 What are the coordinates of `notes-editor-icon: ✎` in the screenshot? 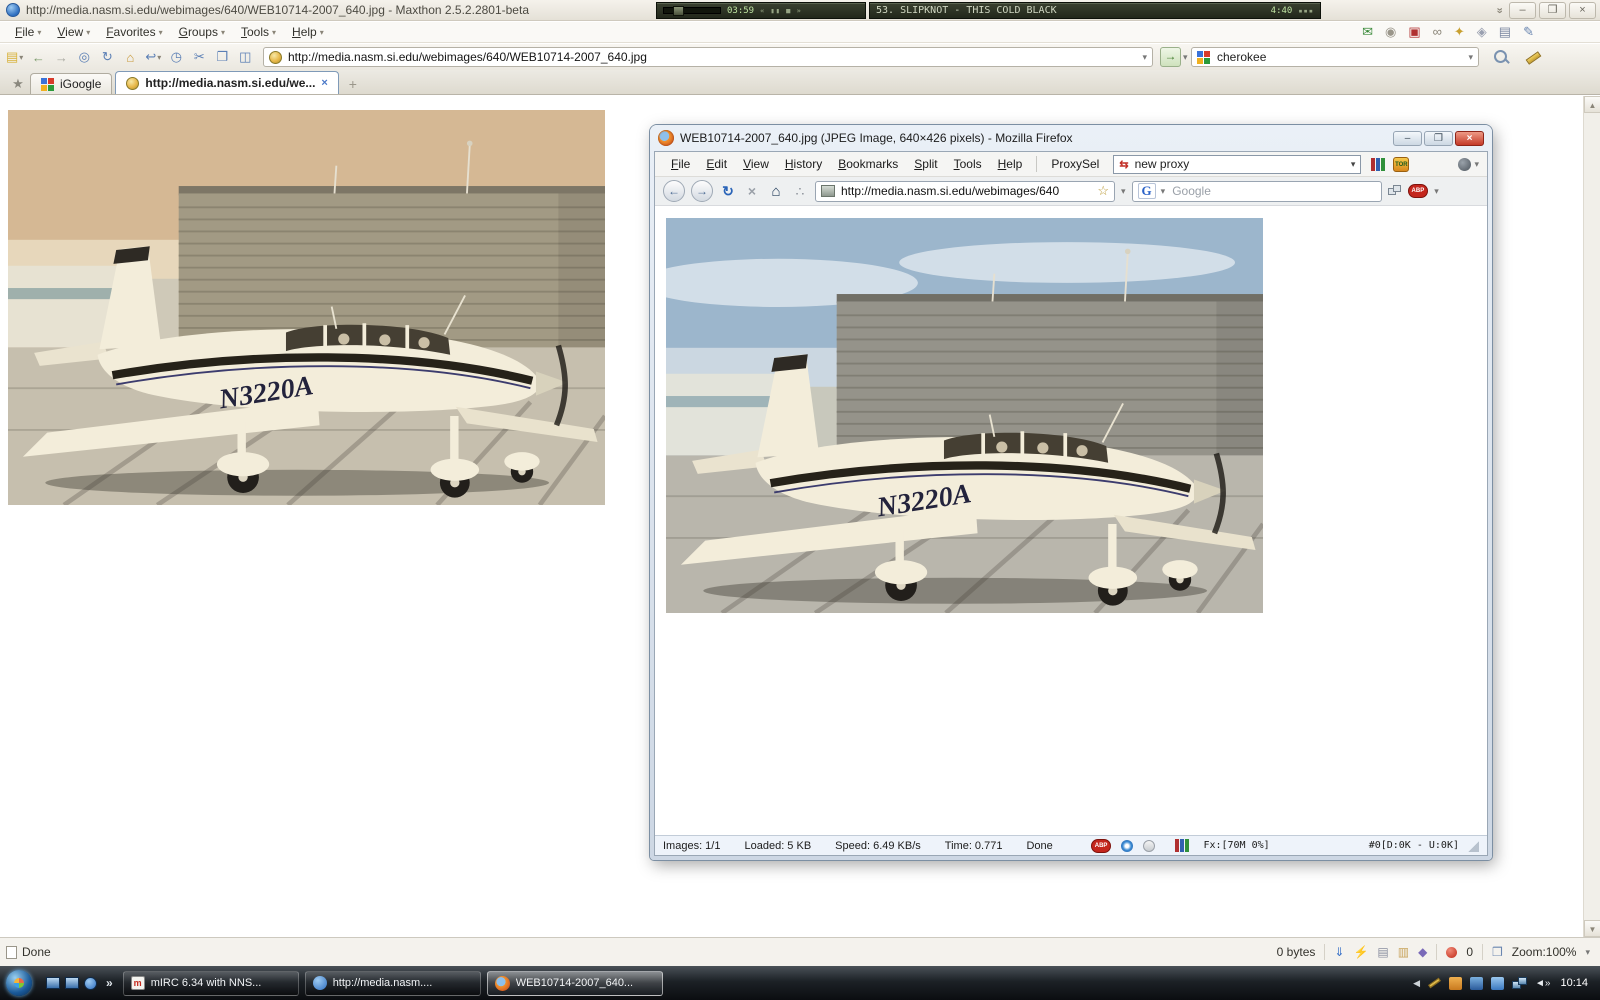 It's located at (1528, 32).